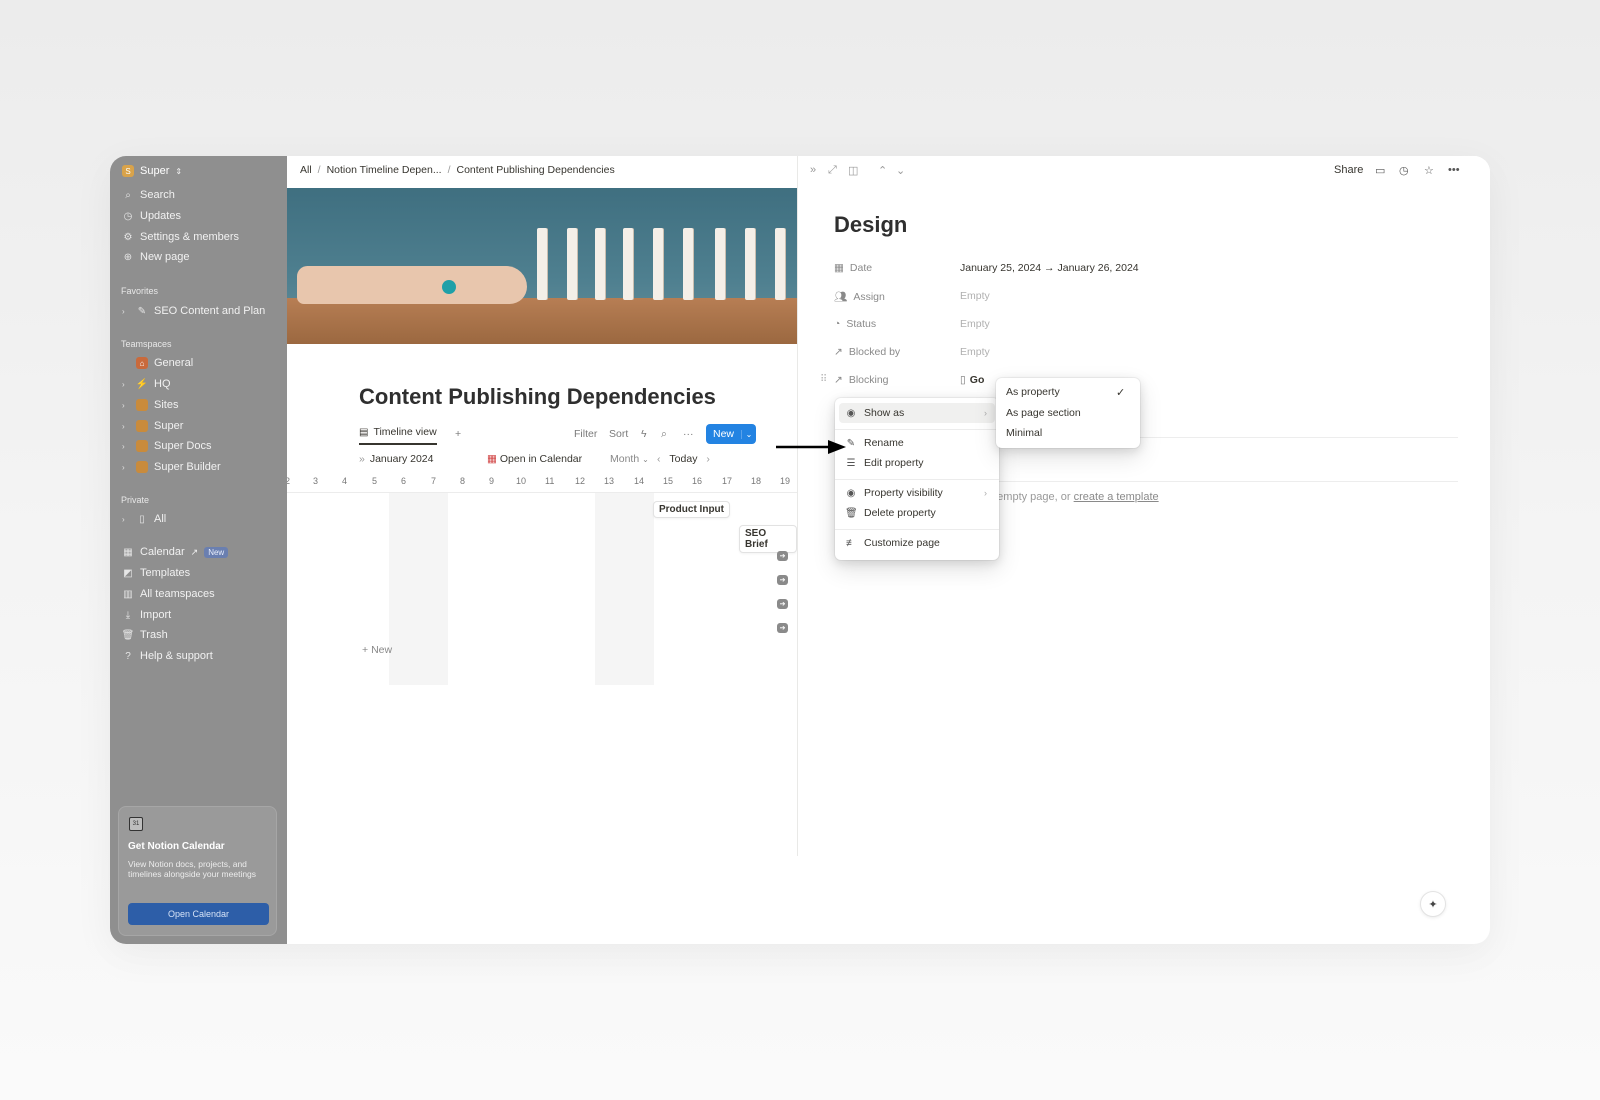 The height and width of the screenshot is (1100, 1600). What do you see at coordinates (917, 413) in the screenshot?
I see `menu-item-show-as: ◉ Show as ›` at bounding box center [917, 413].